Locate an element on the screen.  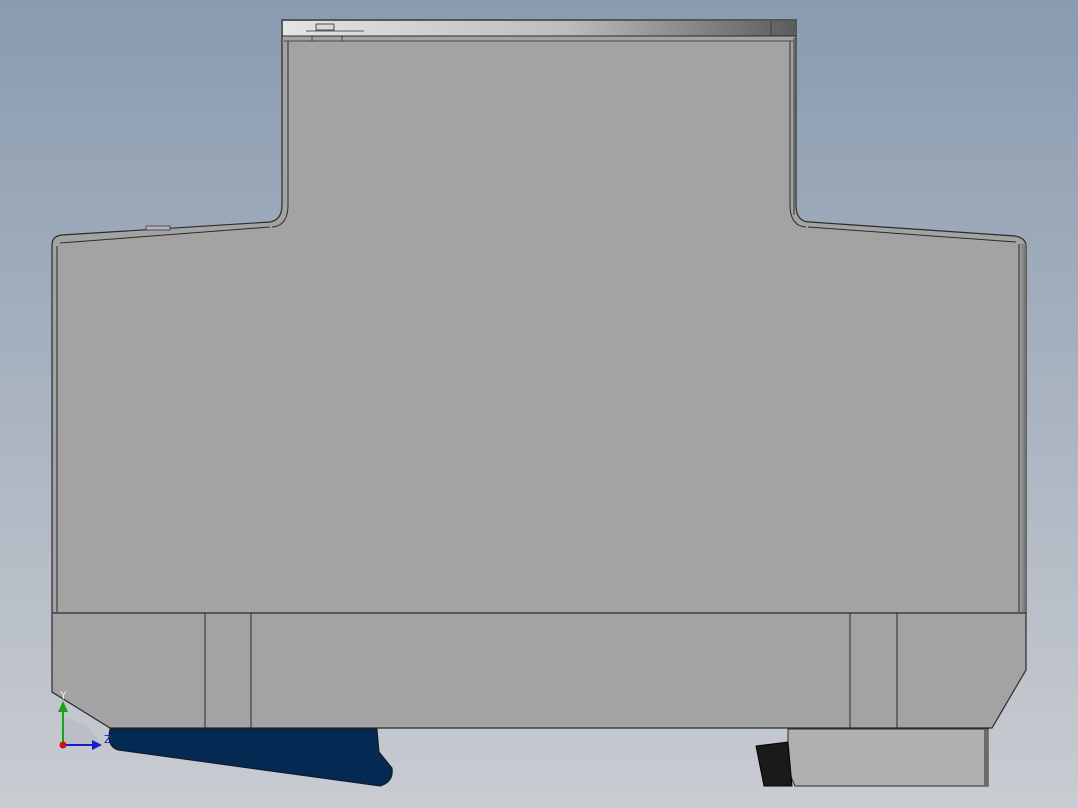
triad-origin is located at coordinates (63, 745).